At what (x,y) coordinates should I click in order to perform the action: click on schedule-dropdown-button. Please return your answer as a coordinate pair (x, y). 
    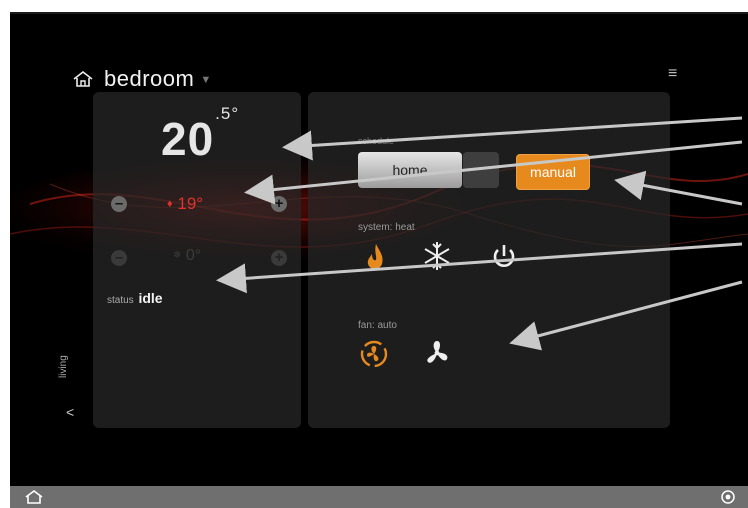
    Looking at the image, I should click on (481, 170).